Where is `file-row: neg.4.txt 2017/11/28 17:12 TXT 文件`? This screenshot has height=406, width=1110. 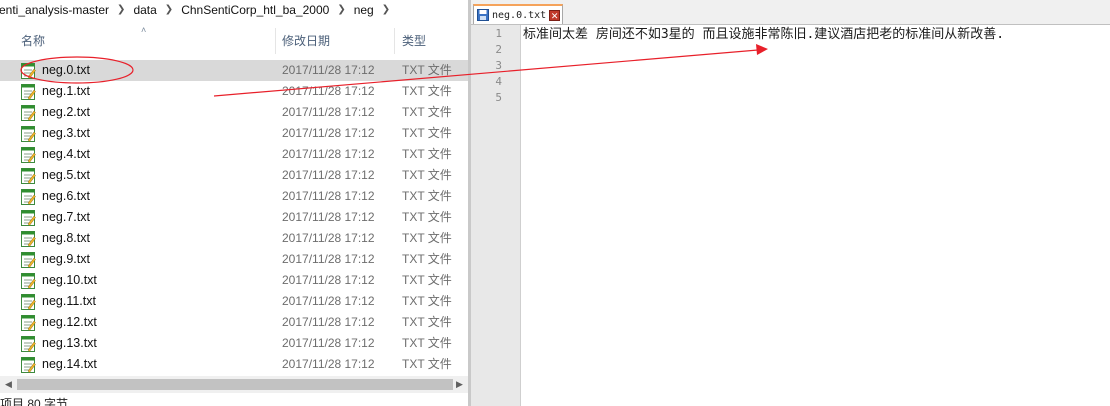 file-row: neg.4.txt 2017/11/28 17:12 TXT 文件 is located at coordinates (234, 154).